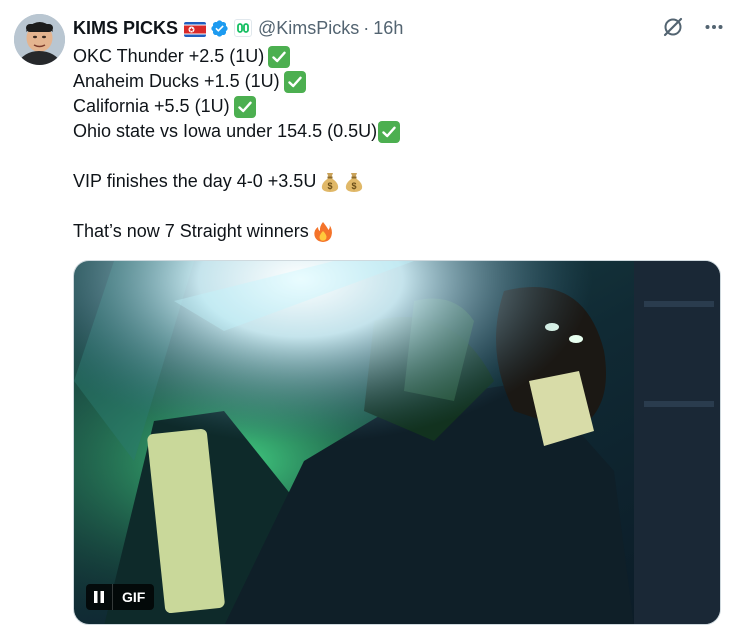 Image resolution: width=752 pixels, height=633 pixels. Describe the element at coordinates (120, 597) in the screenshot. I see `gif-controls: GIF` at that location.